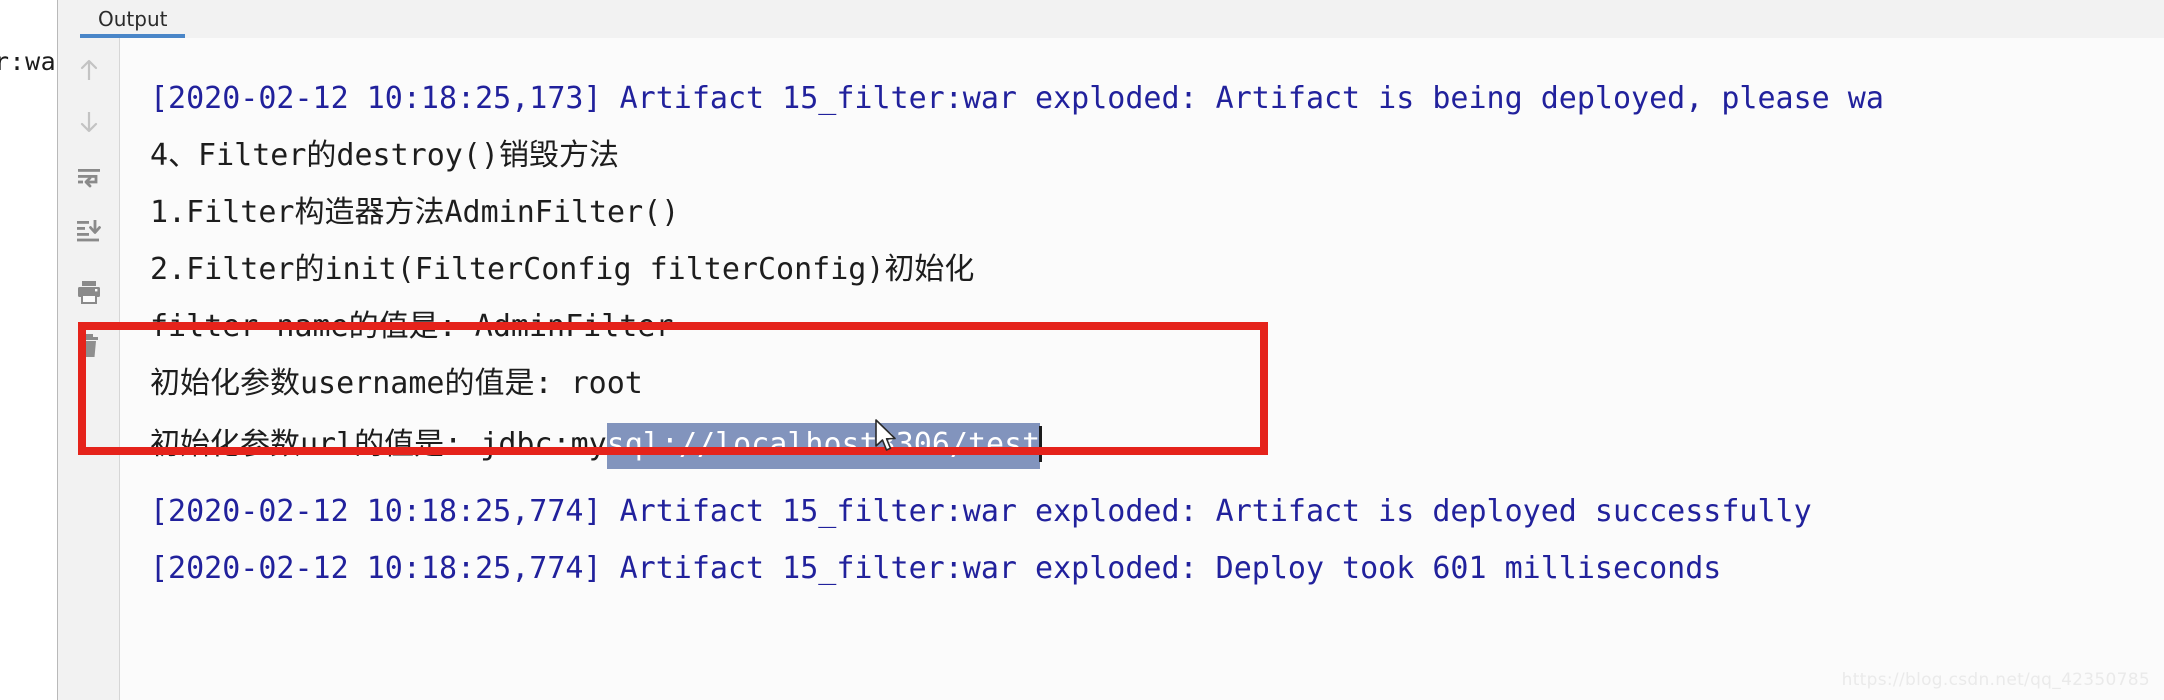 This screenshot has width=2164, height=700. Describe the element at coordinates (89, 369) in the screenshot. I see `console-toolbar` at that location.